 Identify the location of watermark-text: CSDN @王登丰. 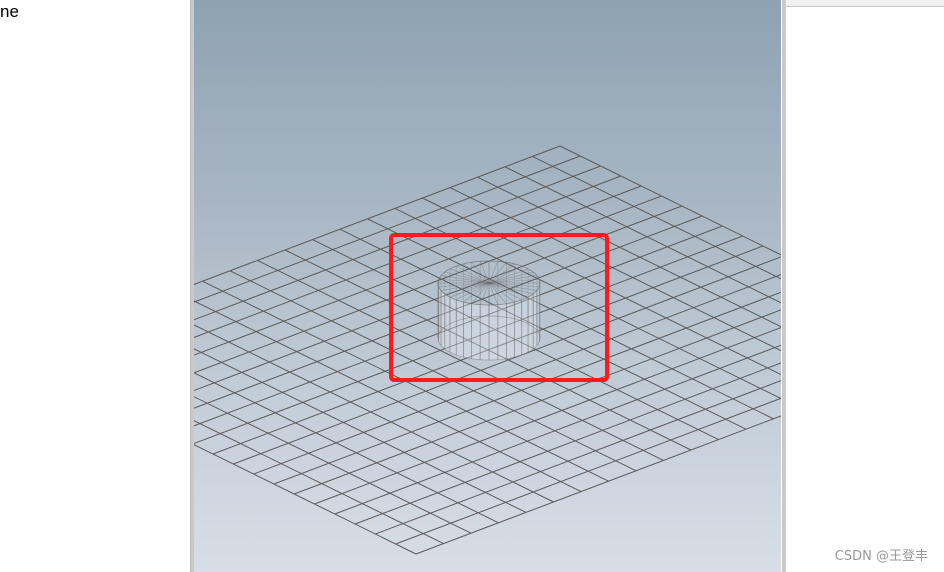
(881, 556).